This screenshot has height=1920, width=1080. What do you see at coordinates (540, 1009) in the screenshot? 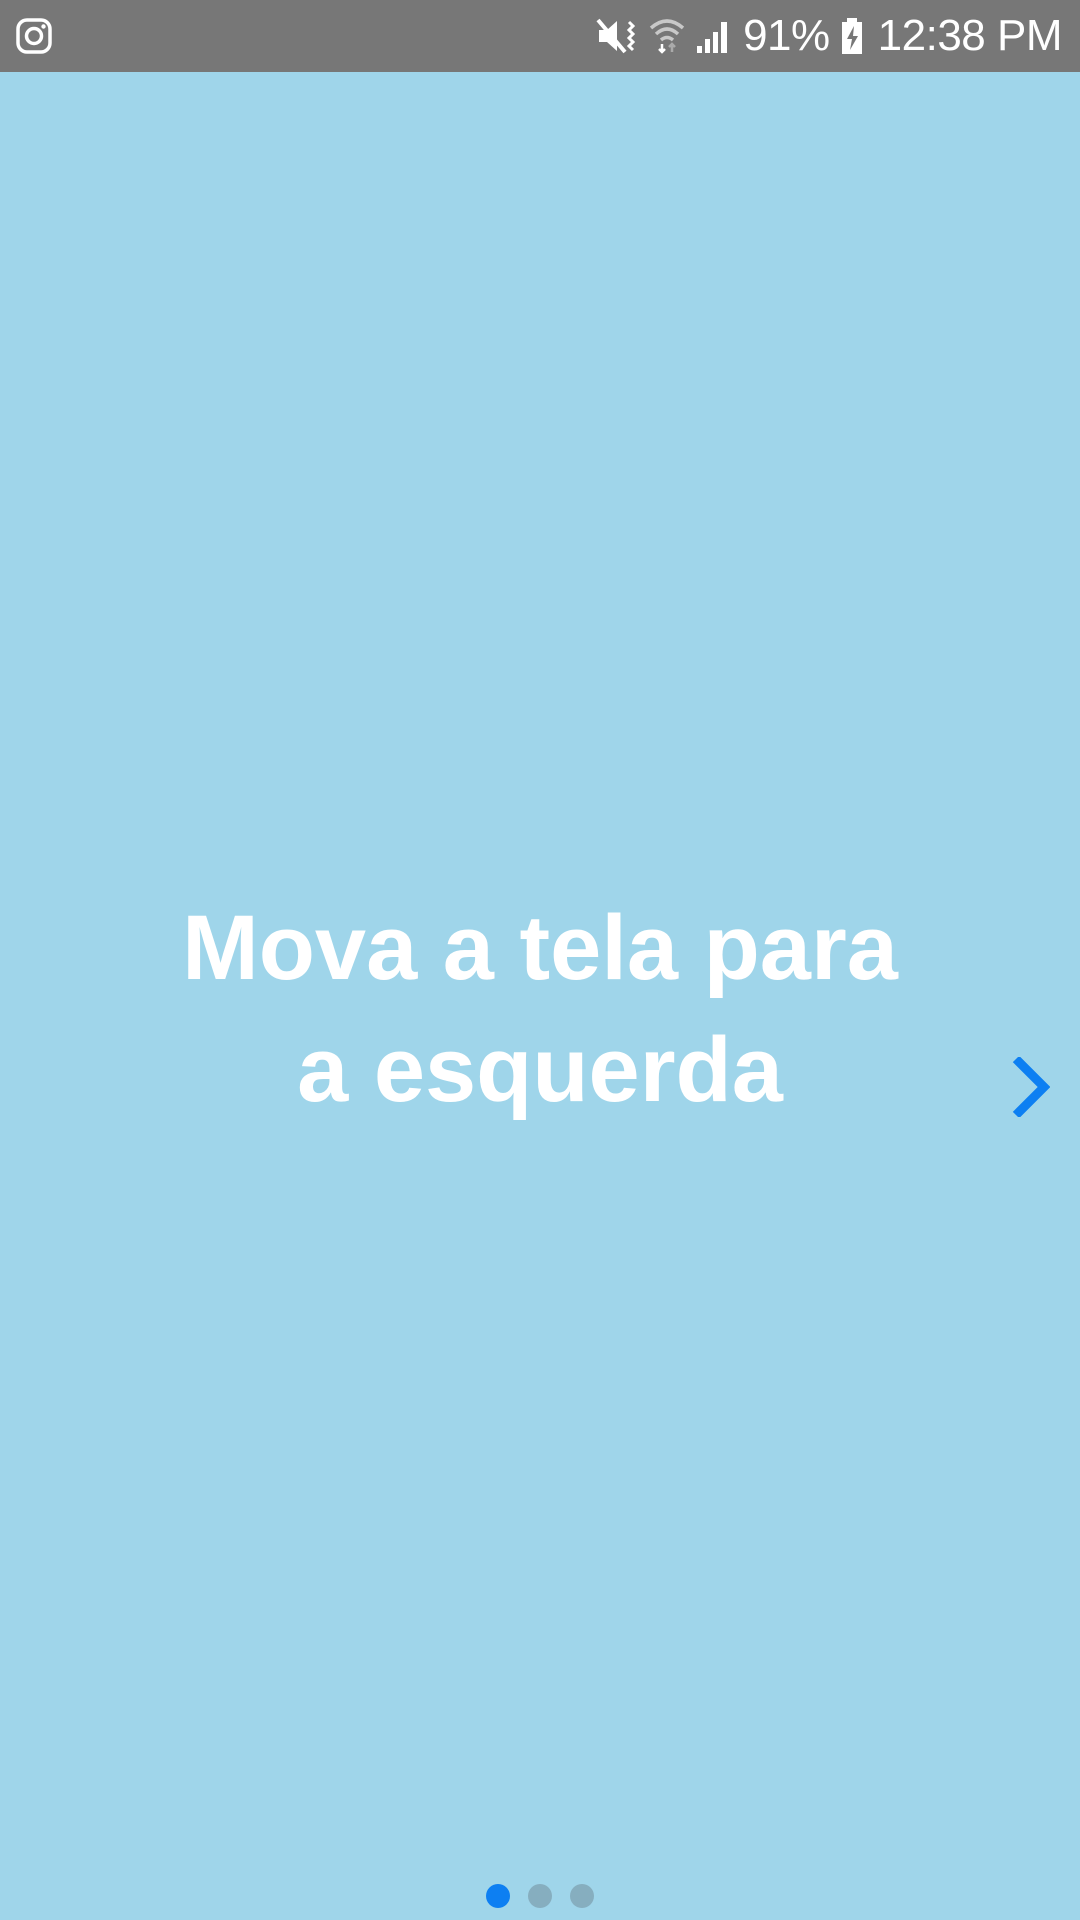
I see `slide-title: Mova a tela para a esquerda` at bounding box center [540, 1009].